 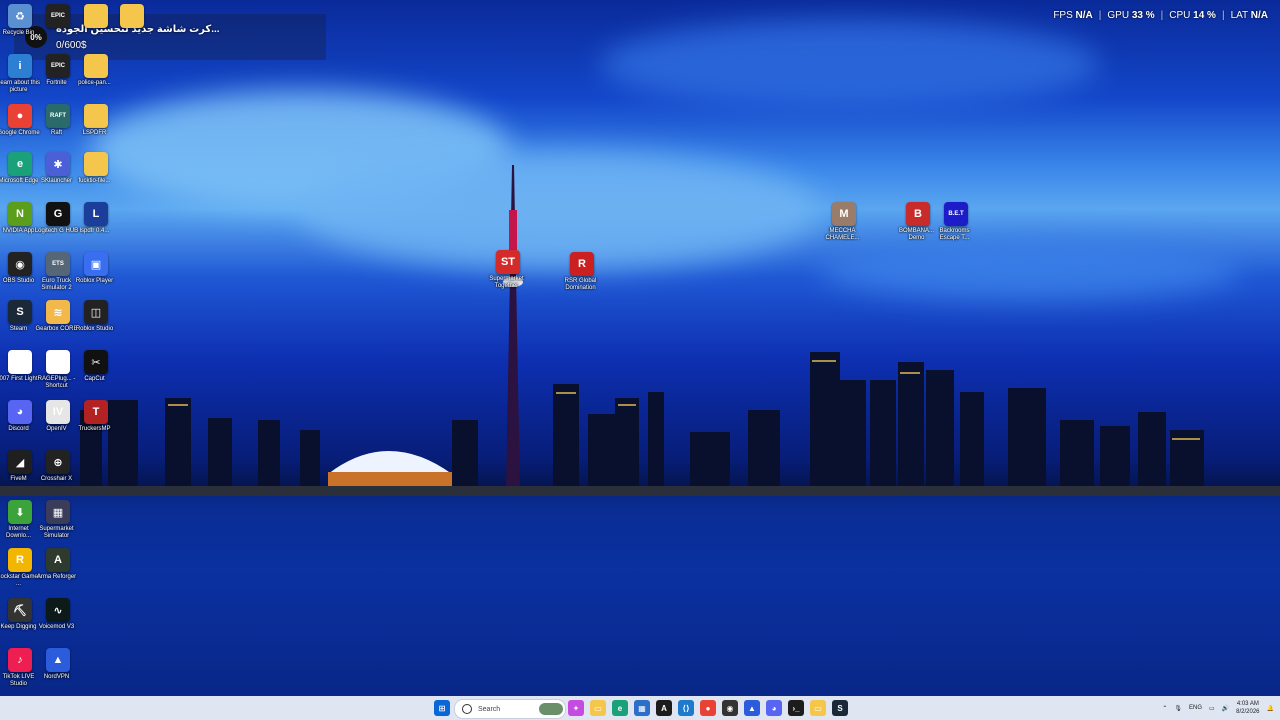 I want to click on desktop-shortcut: ▦ Supermarket Simulator, so click(x=58, y=520).